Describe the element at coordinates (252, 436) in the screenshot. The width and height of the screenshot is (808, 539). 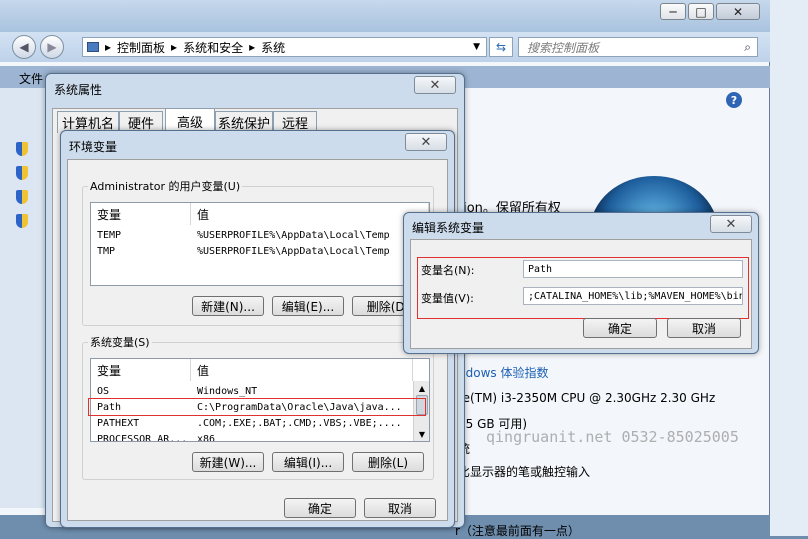
I see `table-row: PROCESSOR_AR... x86` at that location.